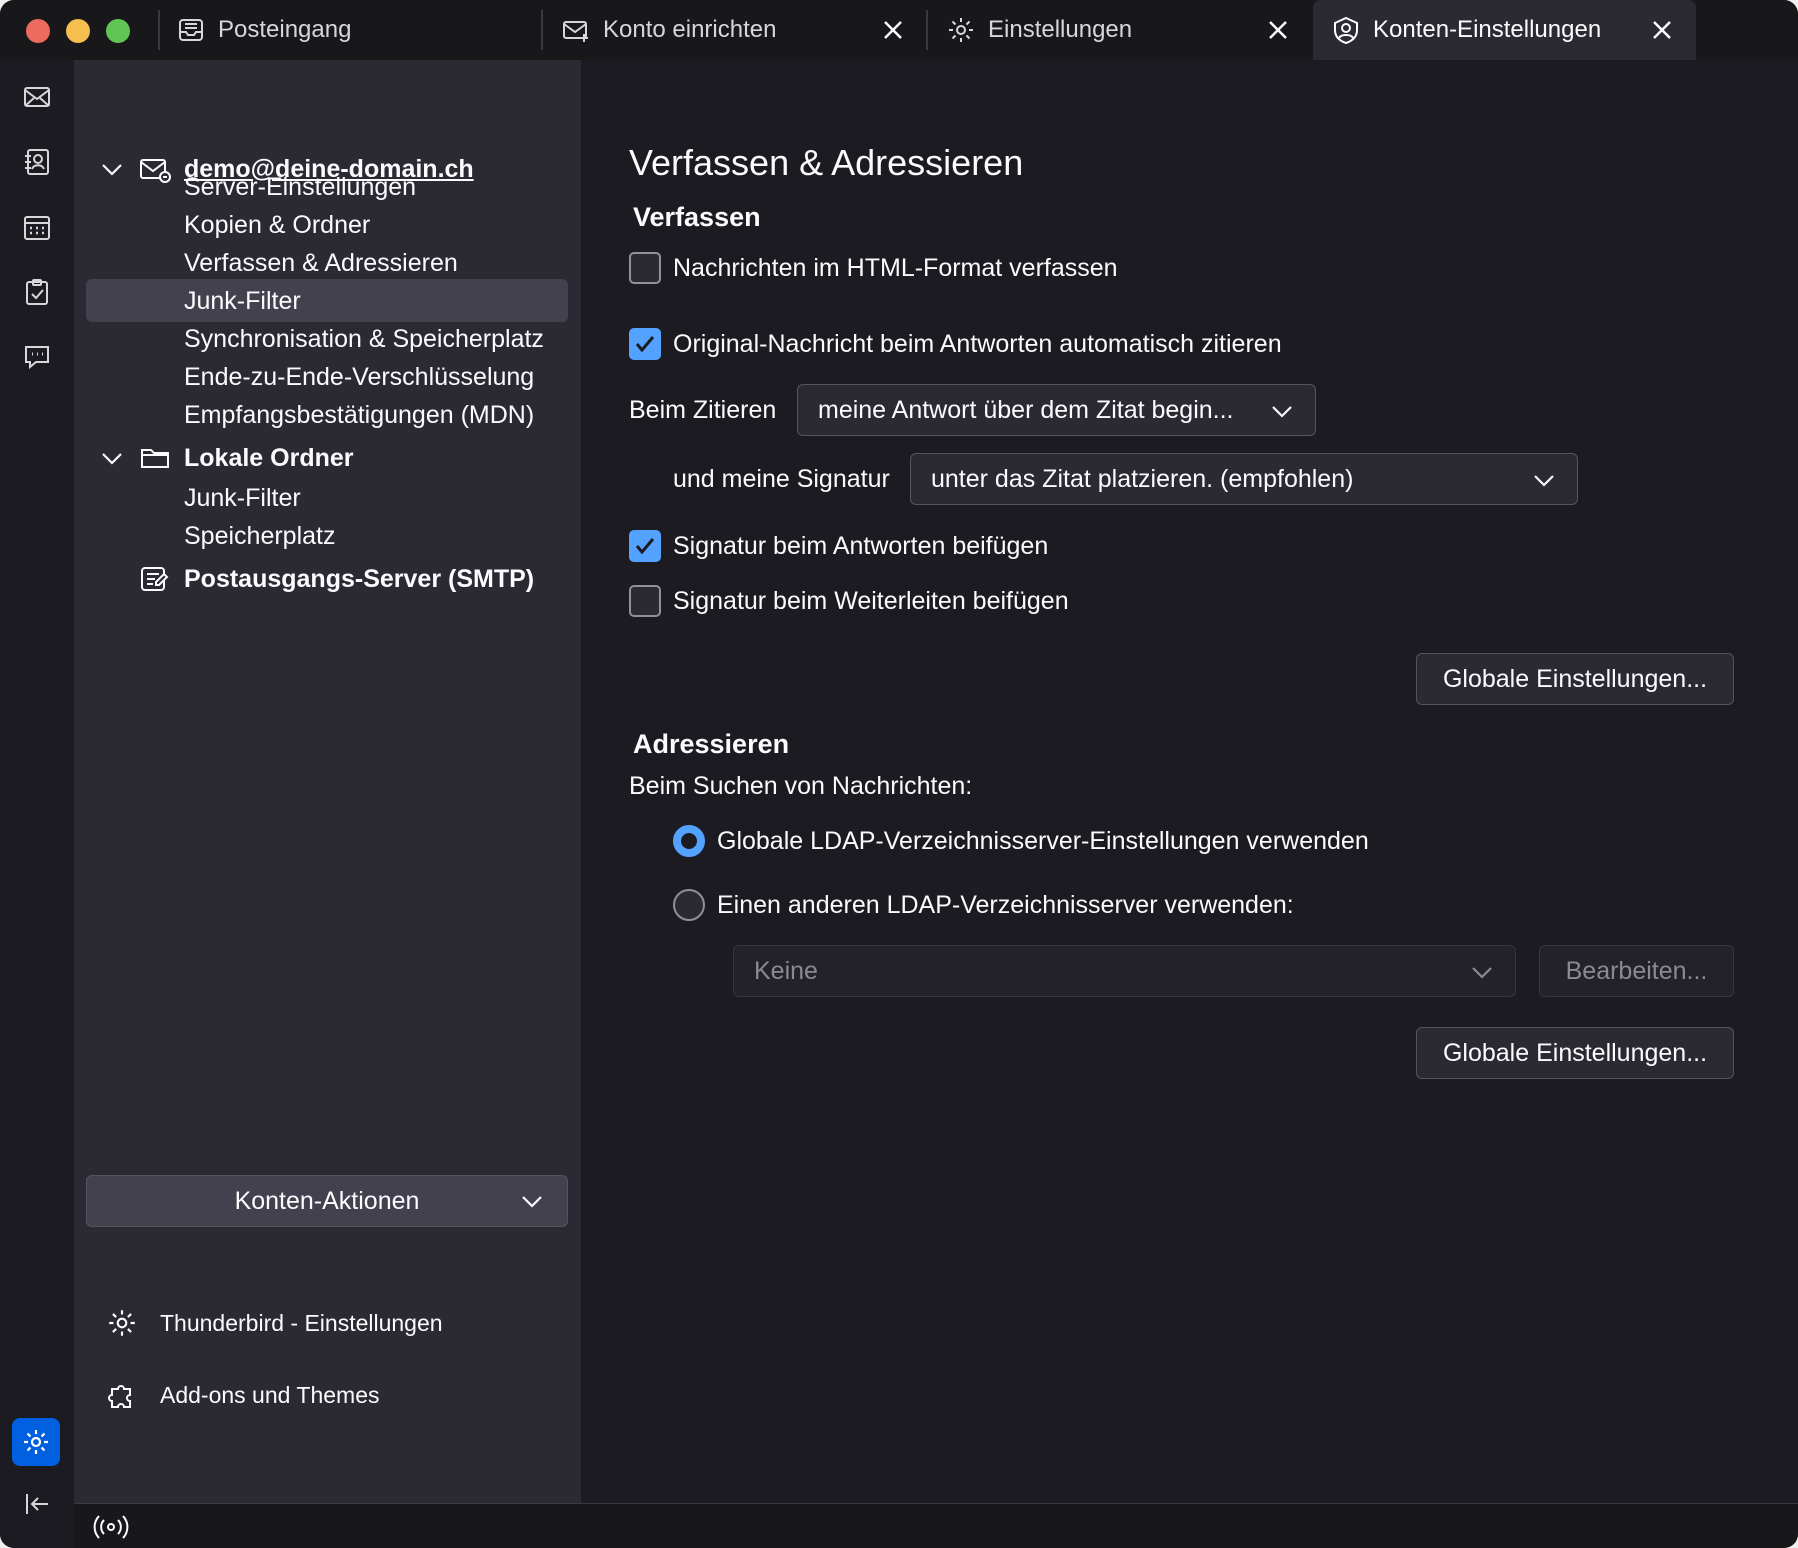 This screenshot has height=1548, width=1798. I want to click on sig-reply-option: Signatur beim Antworten beifügen, so click(838, 546).